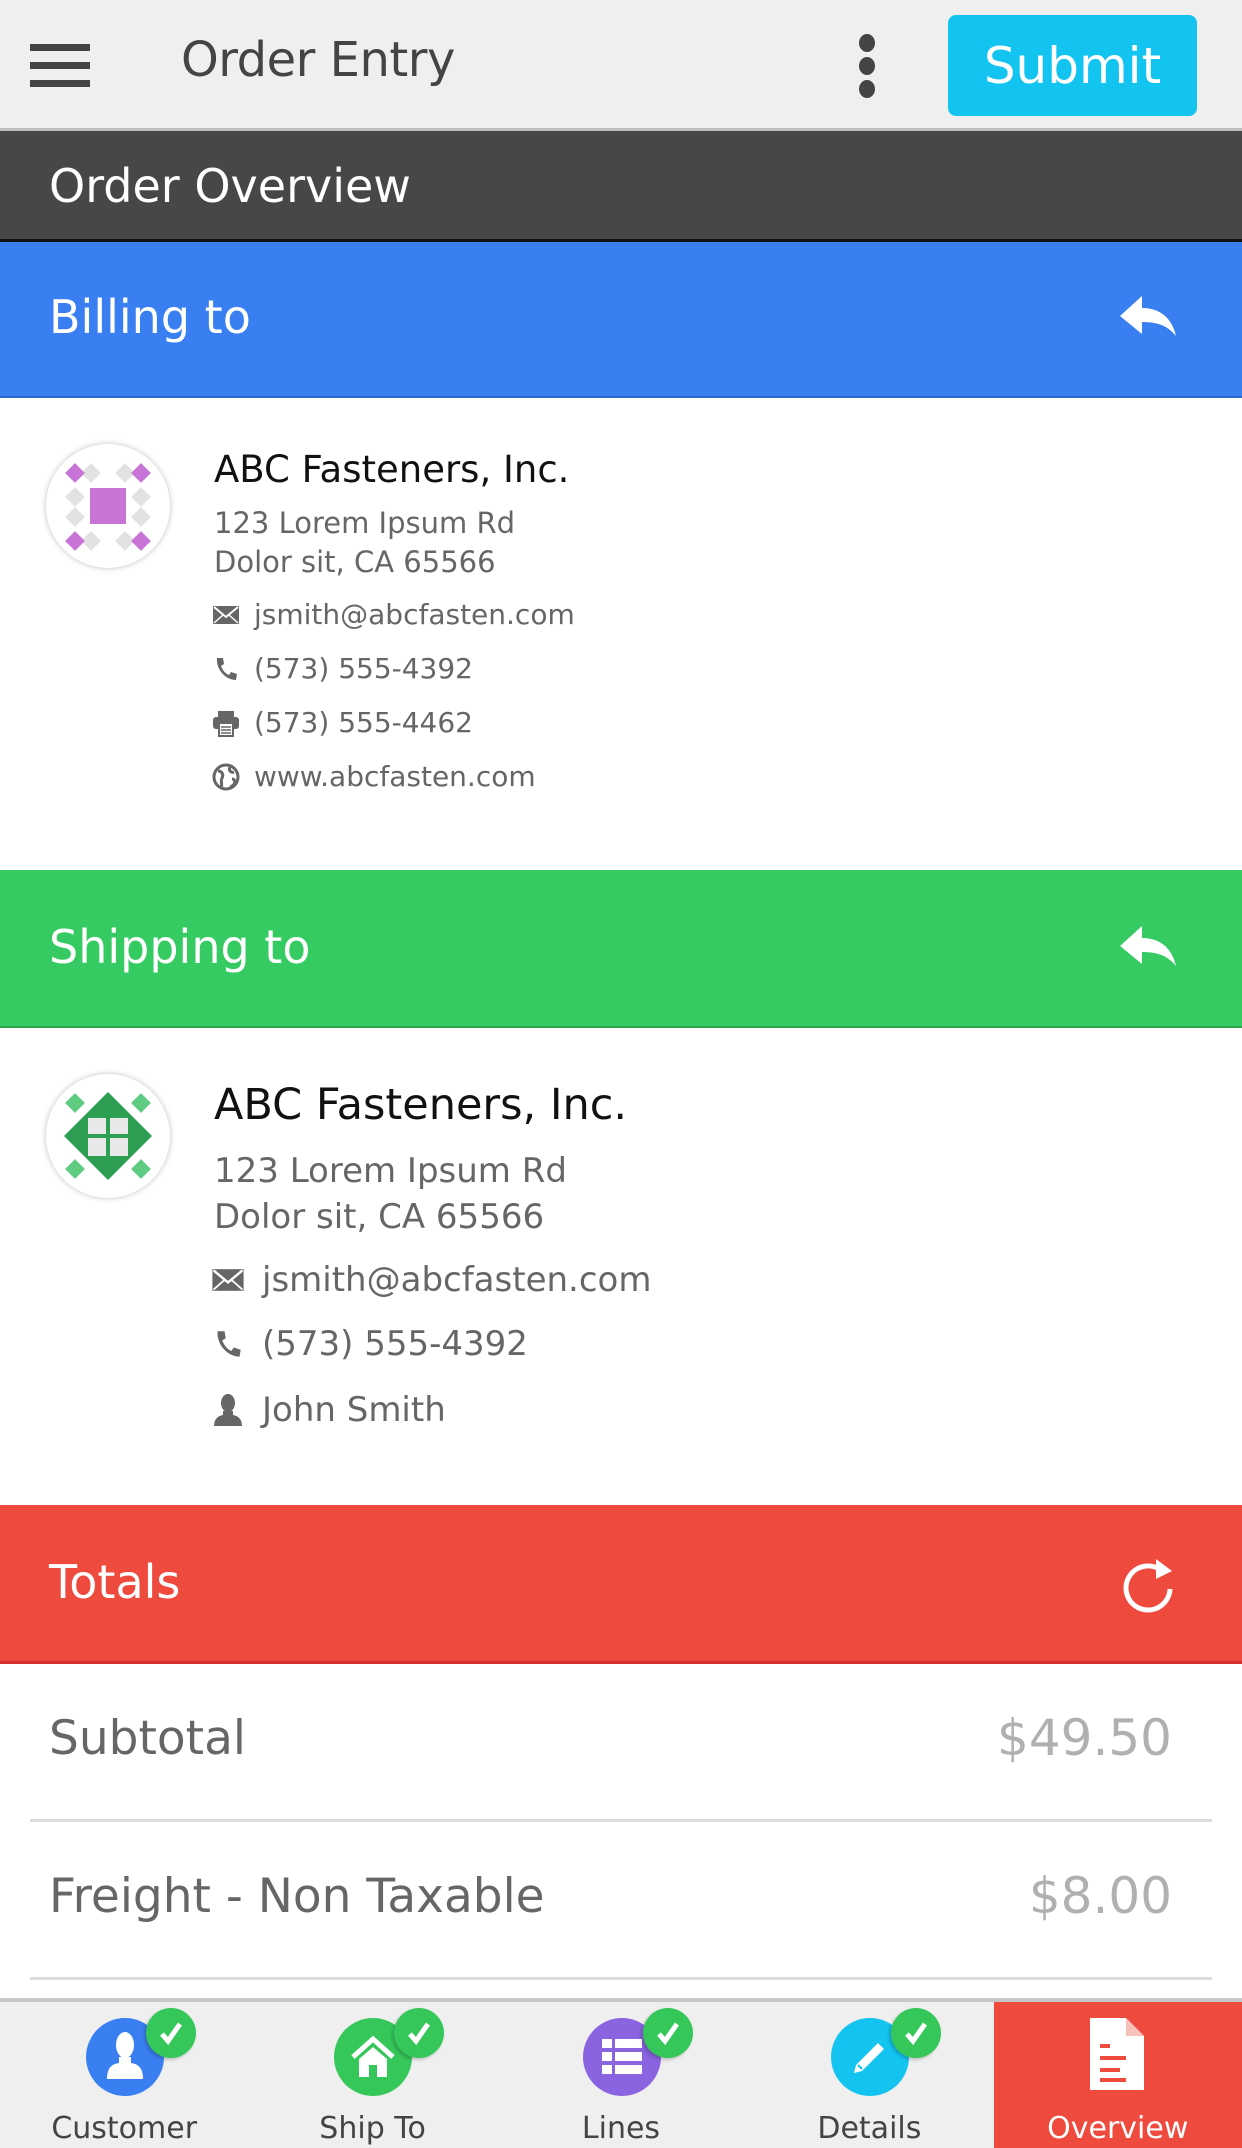  I want to click on billing-email-text: jsmith@abcfasten.com, so click(414, 614).